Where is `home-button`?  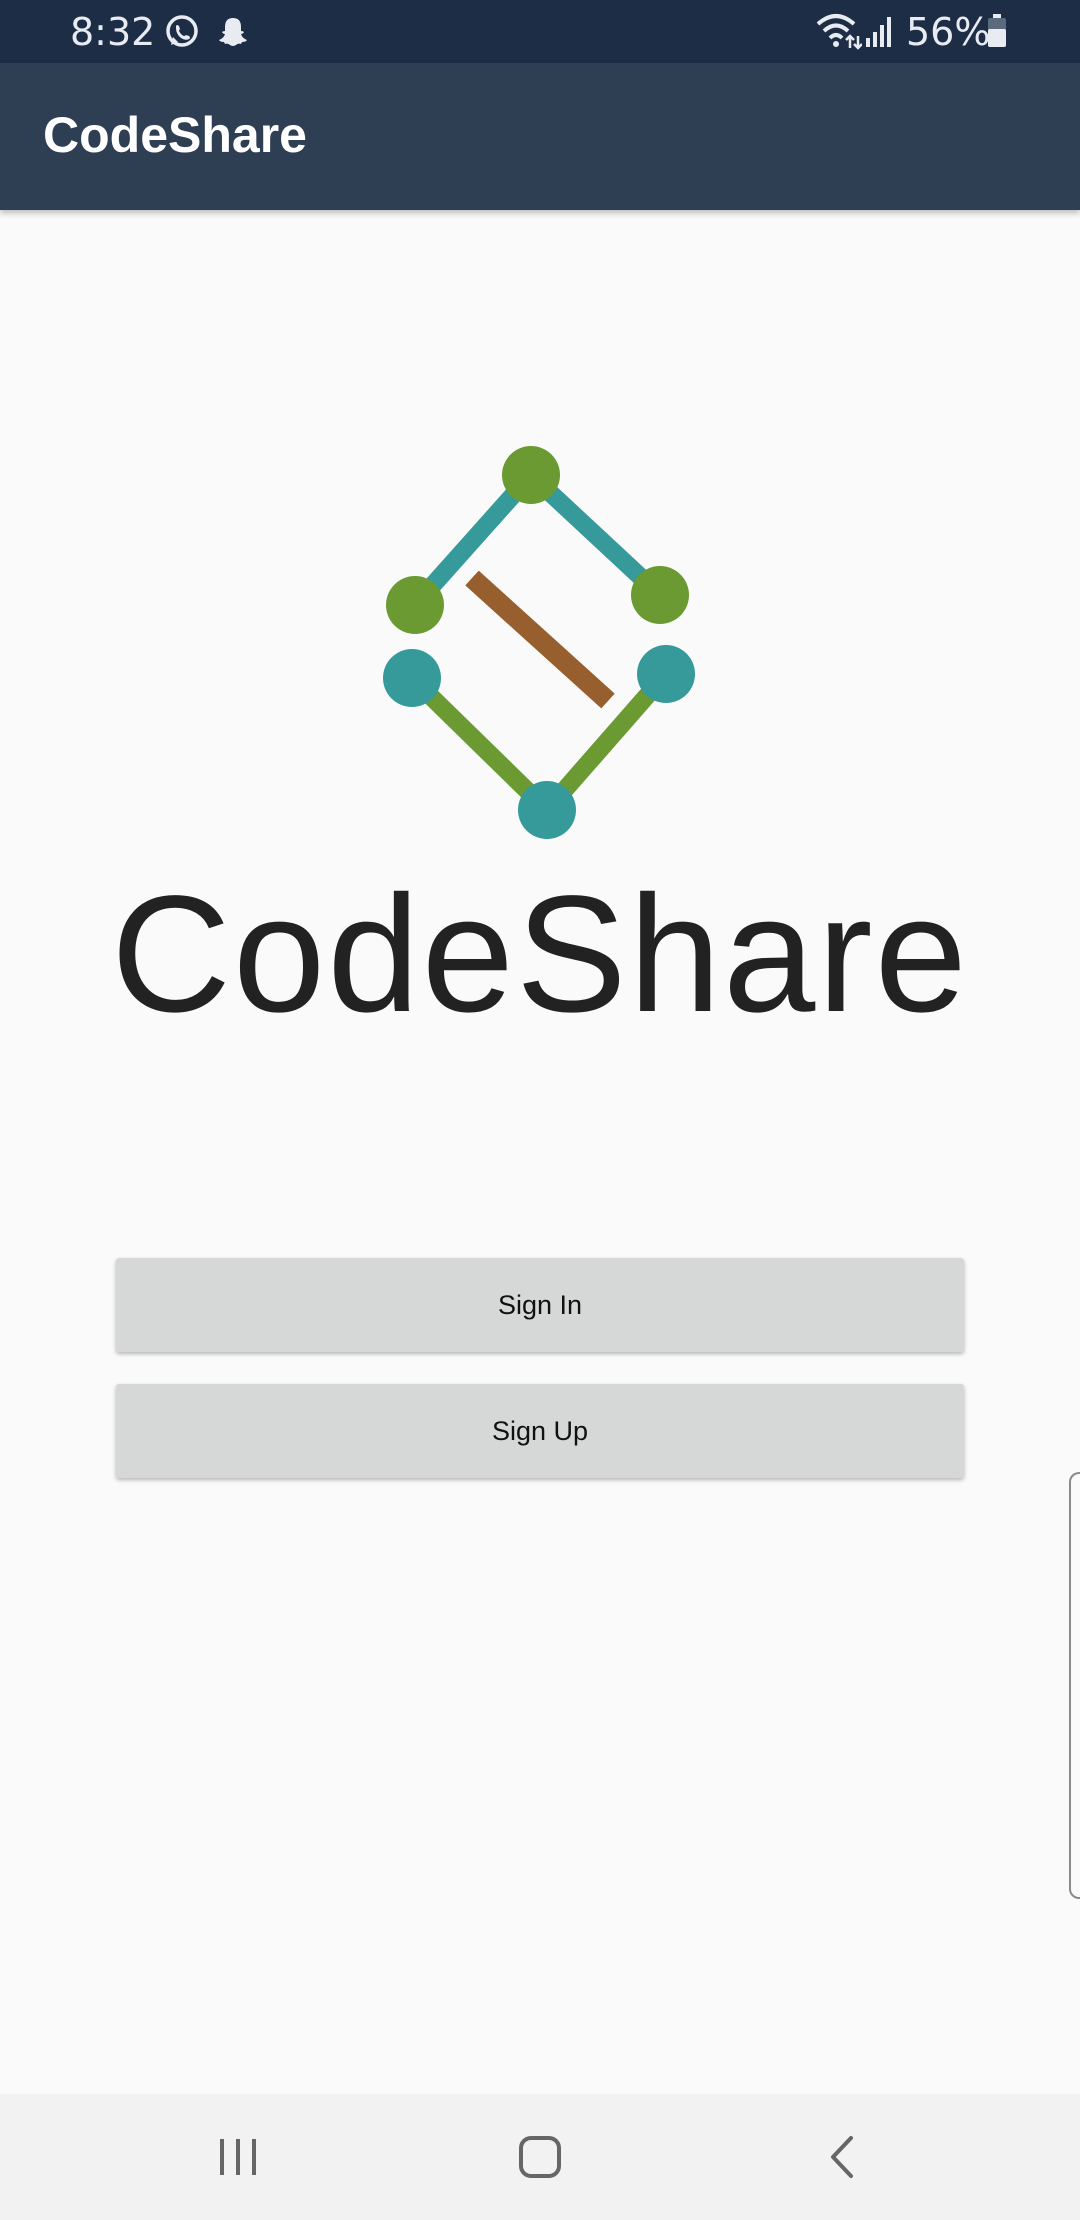
home-button is located at coordinates (540, 2157).